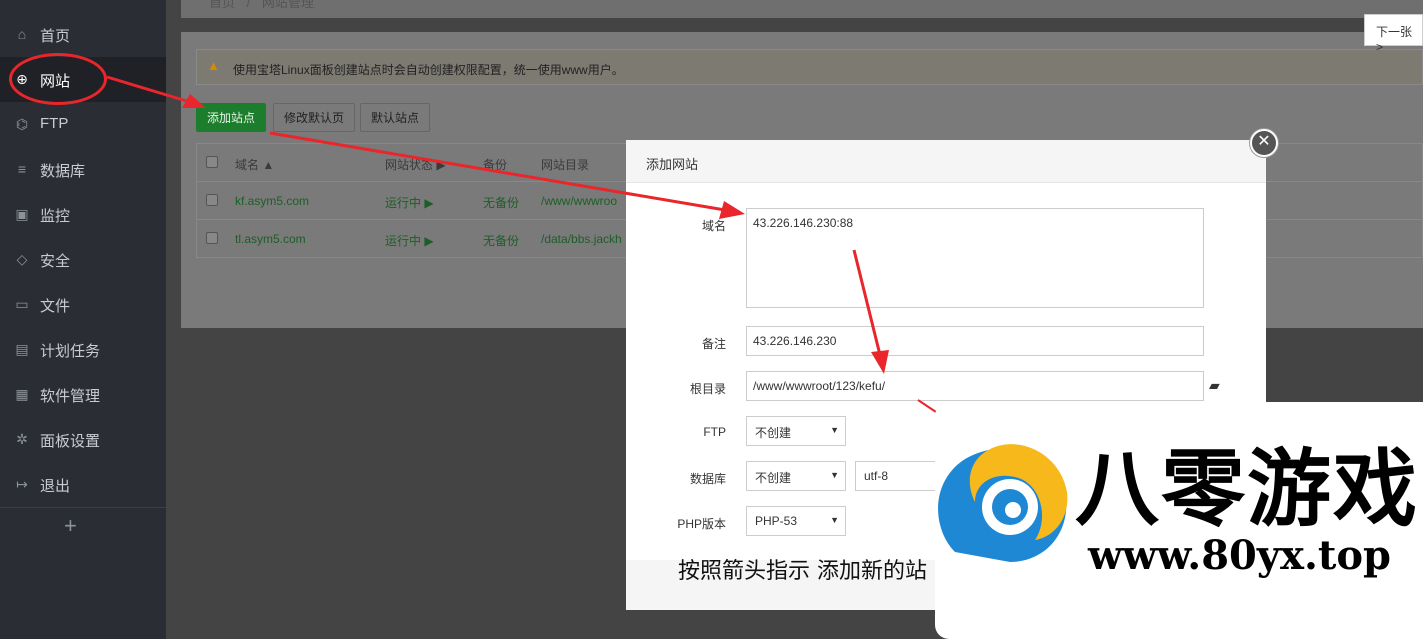 The width and height of the screenshot is (1423, 639). Describe the element at coordinates (1003, 503) in the screenshot. I see `swirl-logo-icon` at that location.